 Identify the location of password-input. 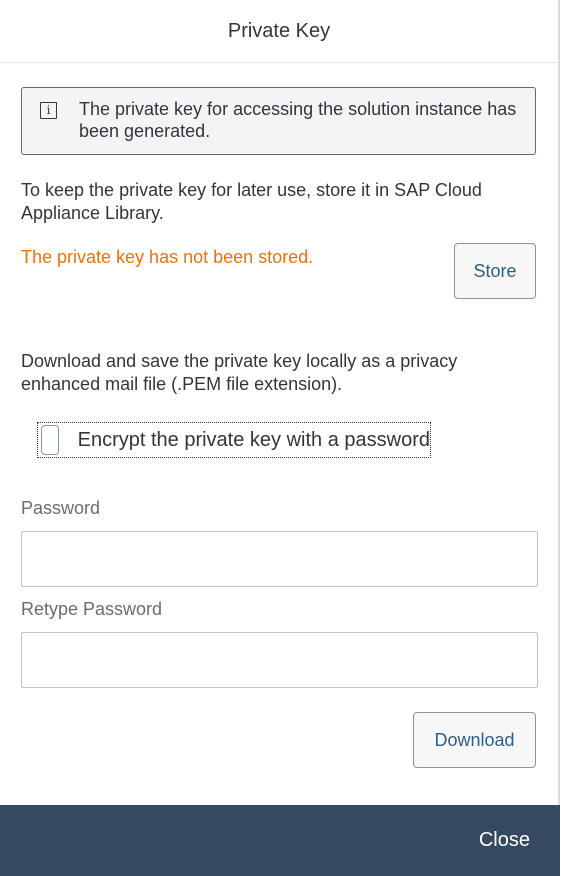
(279, 559).